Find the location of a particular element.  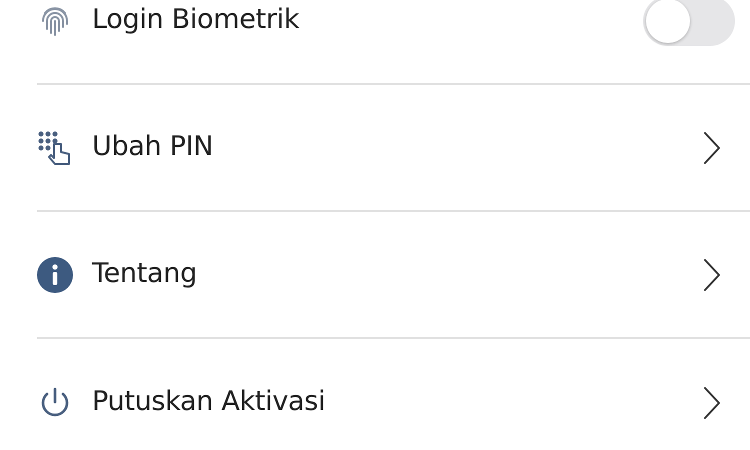

setting-label: Ubah PIN is located at coordinates (153, 147).